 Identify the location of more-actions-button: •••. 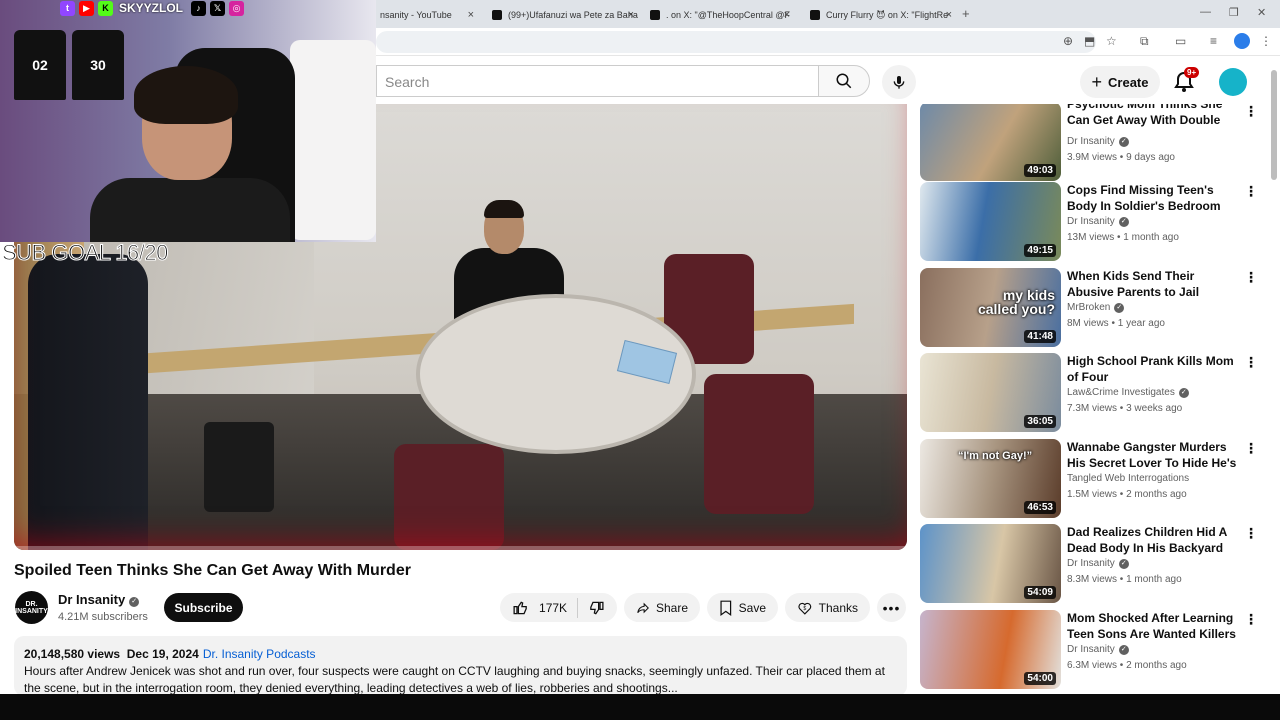
(891, 607).